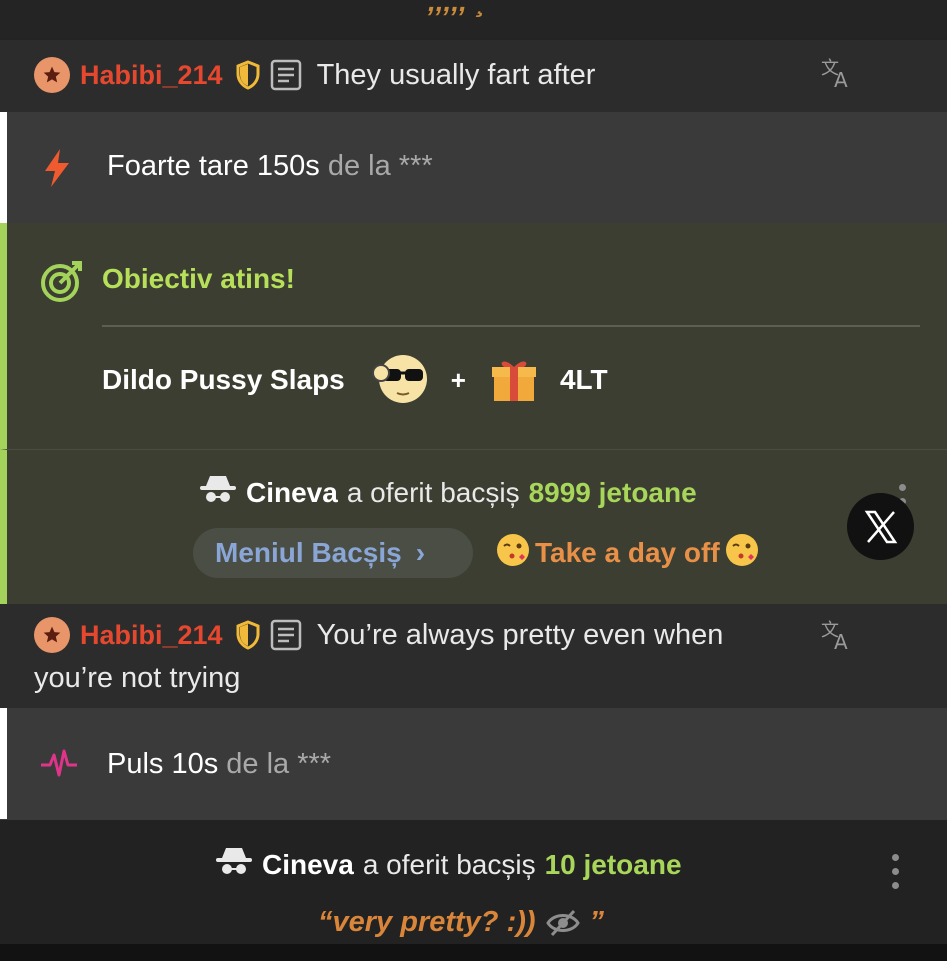  Describe the element at coordinates (473, 763) in the screenshot. I see `notification-row: Puls 10s de la ***` at that location.